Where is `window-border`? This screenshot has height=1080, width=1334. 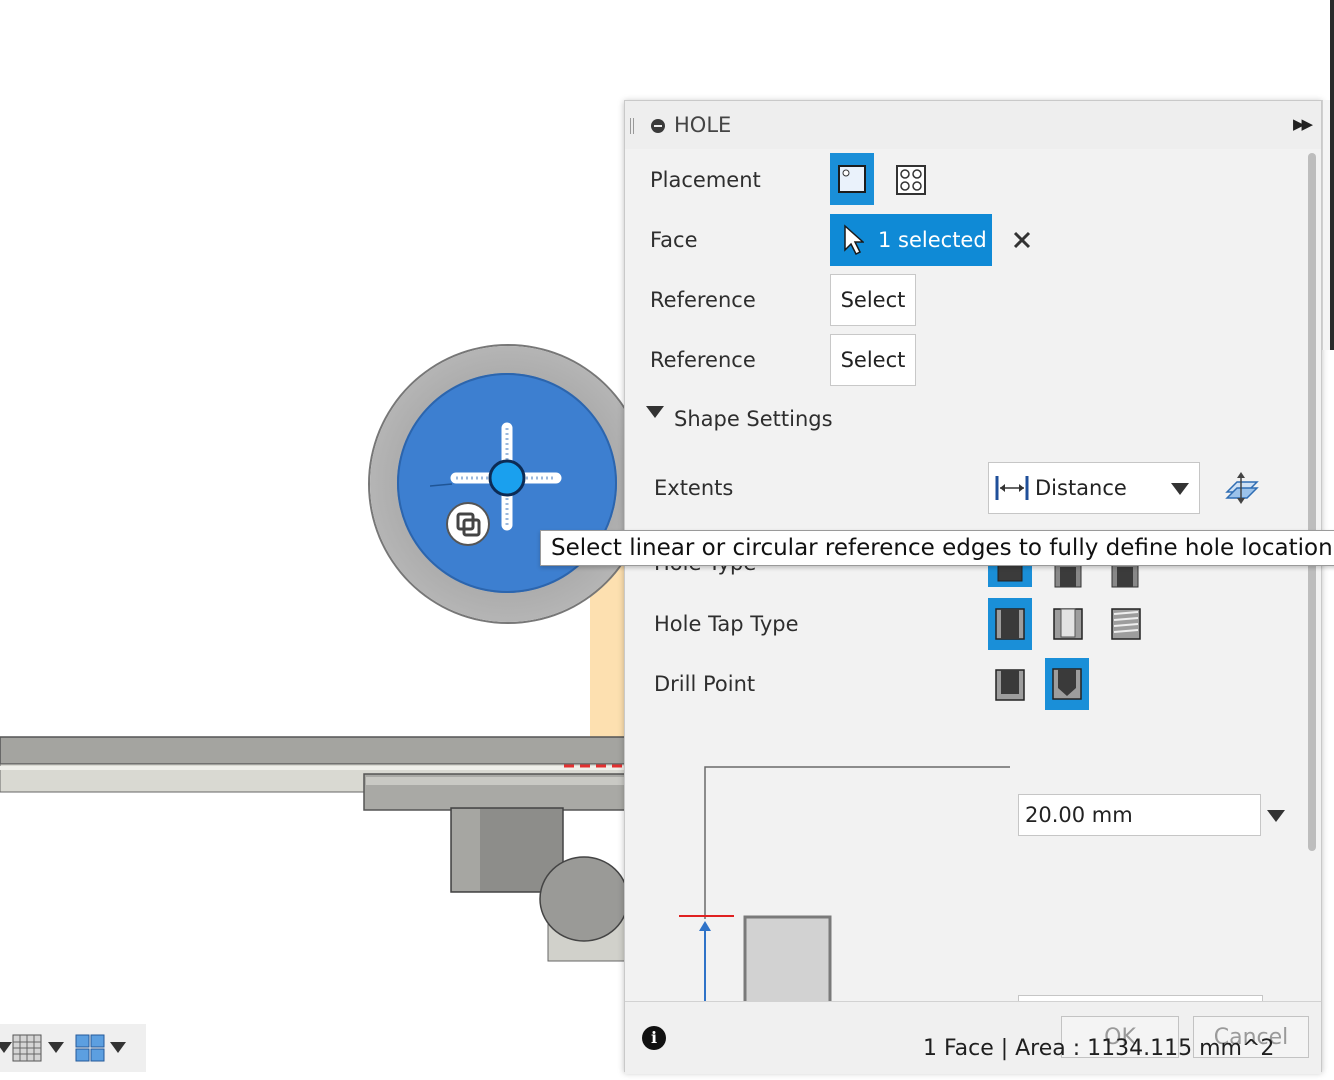 window-border is located at coordinates (1332, 175).